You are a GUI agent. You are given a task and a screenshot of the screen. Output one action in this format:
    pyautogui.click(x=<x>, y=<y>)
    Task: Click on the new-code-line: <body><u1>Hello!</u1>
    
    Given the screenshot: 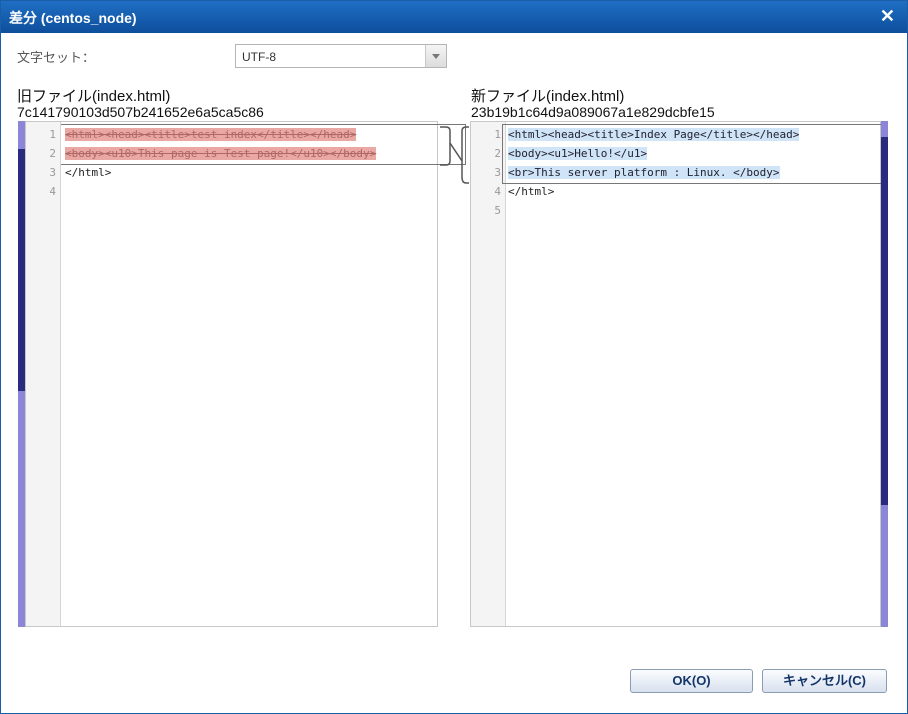 What is the action you would take?
    pyautogui.click(x=578, y=153)
    